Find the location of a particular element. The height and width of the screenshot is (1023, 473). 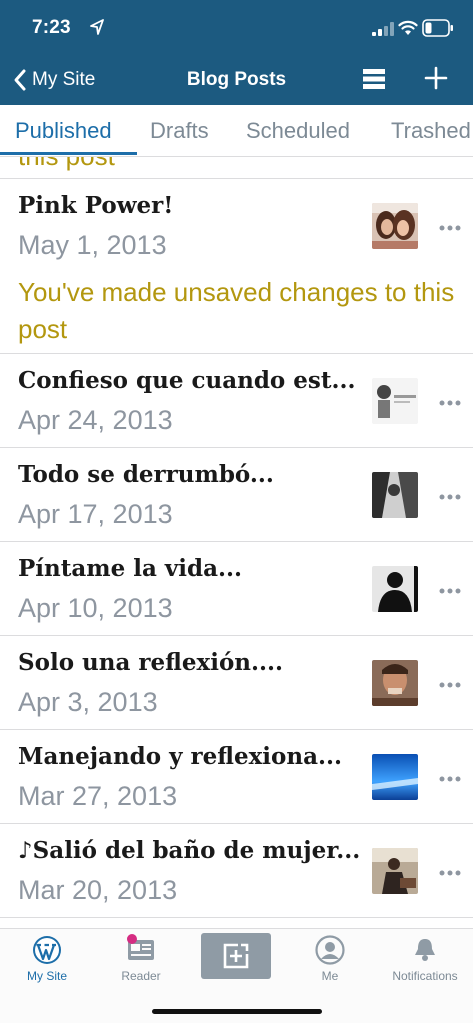

post-date: Mar 20, 2013 is located at coordinates (98, 890).